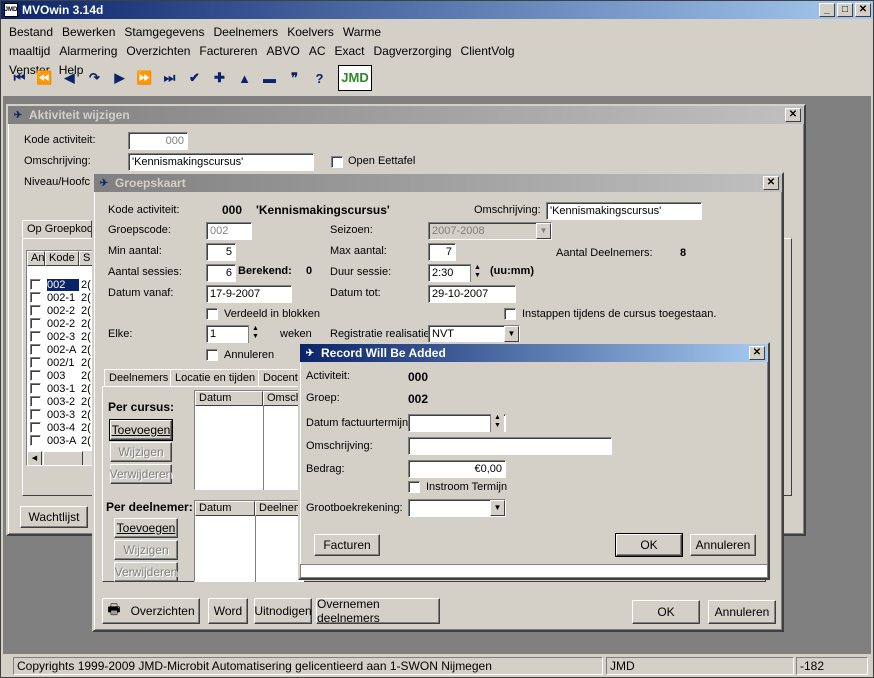  I want to click on menu-item: Stamgegevens, so click(164, 32).